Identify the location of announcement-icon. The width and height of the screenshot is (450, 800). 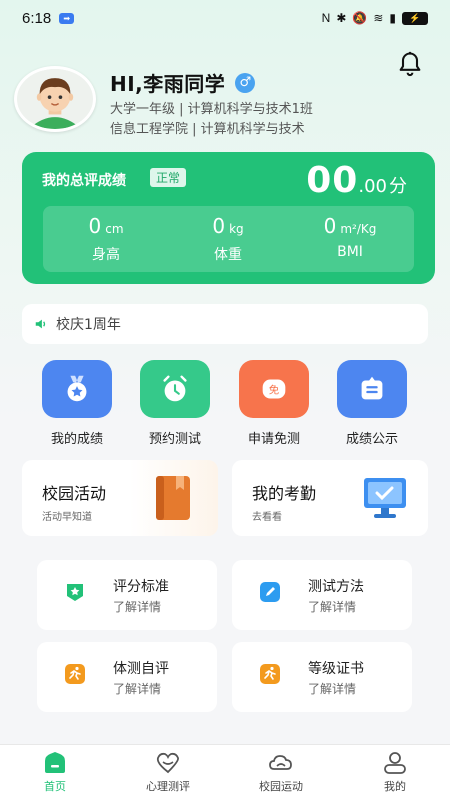
(372, 389).